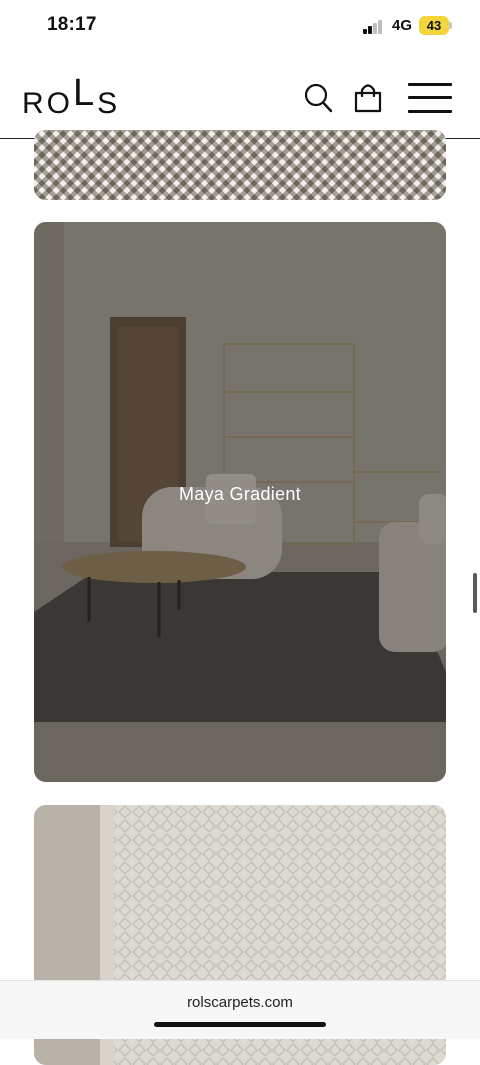  What do you see at coordinates (240, 494) in the screenshot?
I see `product-title: Maya Gradient` at bounding box center [240, 494].